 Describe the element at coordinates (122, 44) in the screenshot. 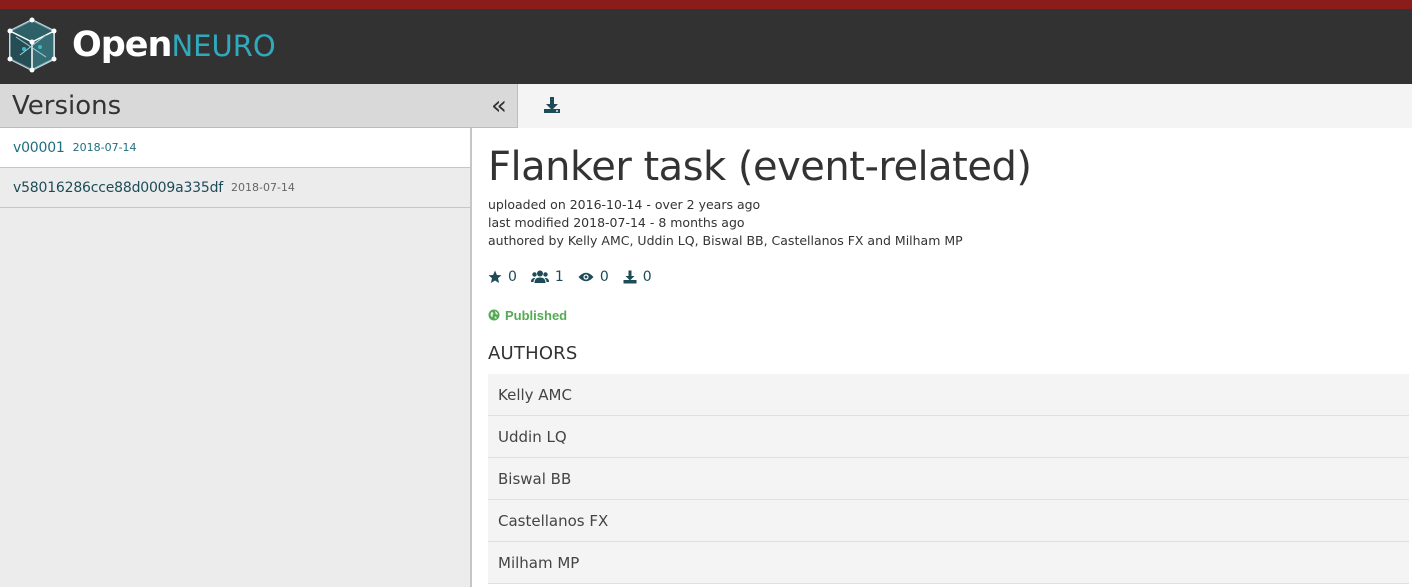

I see `logo-text-open: Open` at that location.